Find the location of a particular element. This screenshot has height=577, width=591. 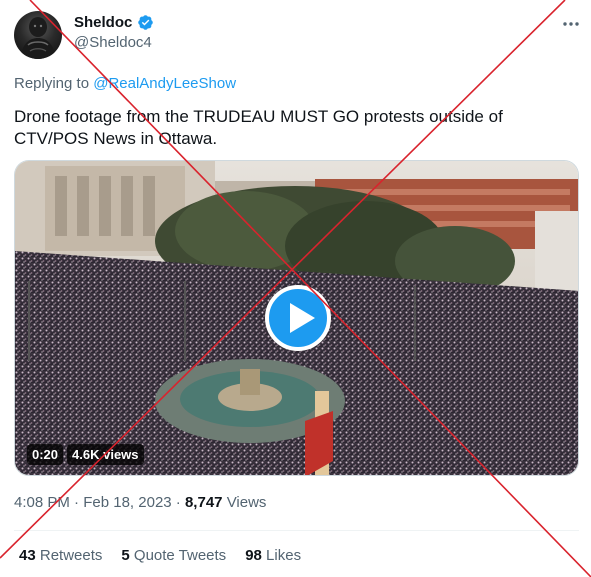

verified-badge-icon is located at coordinates (145, 22).